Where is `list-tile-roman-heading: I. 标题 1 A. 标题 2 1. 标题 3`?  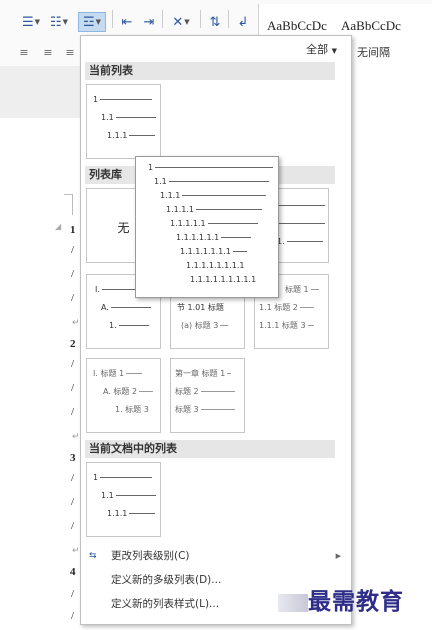
list-tile-roman-heading: I. 标题 1 A. 标题 2 1. 标题 3 is located at coordinates (123, 395).